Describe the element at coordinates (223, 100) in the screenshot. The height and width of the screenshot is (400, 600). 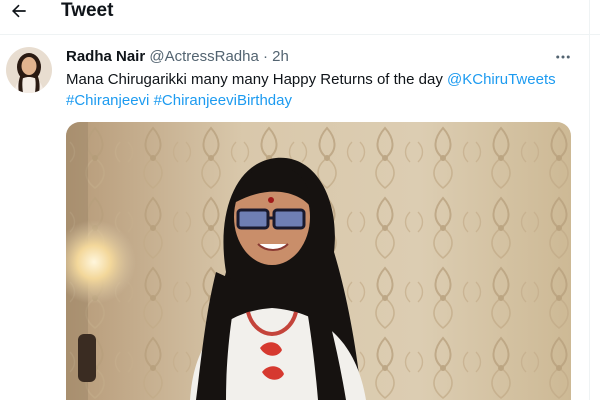
I see `hashtag-link-birthday: #ChiranjeeviBirthday` at that location.